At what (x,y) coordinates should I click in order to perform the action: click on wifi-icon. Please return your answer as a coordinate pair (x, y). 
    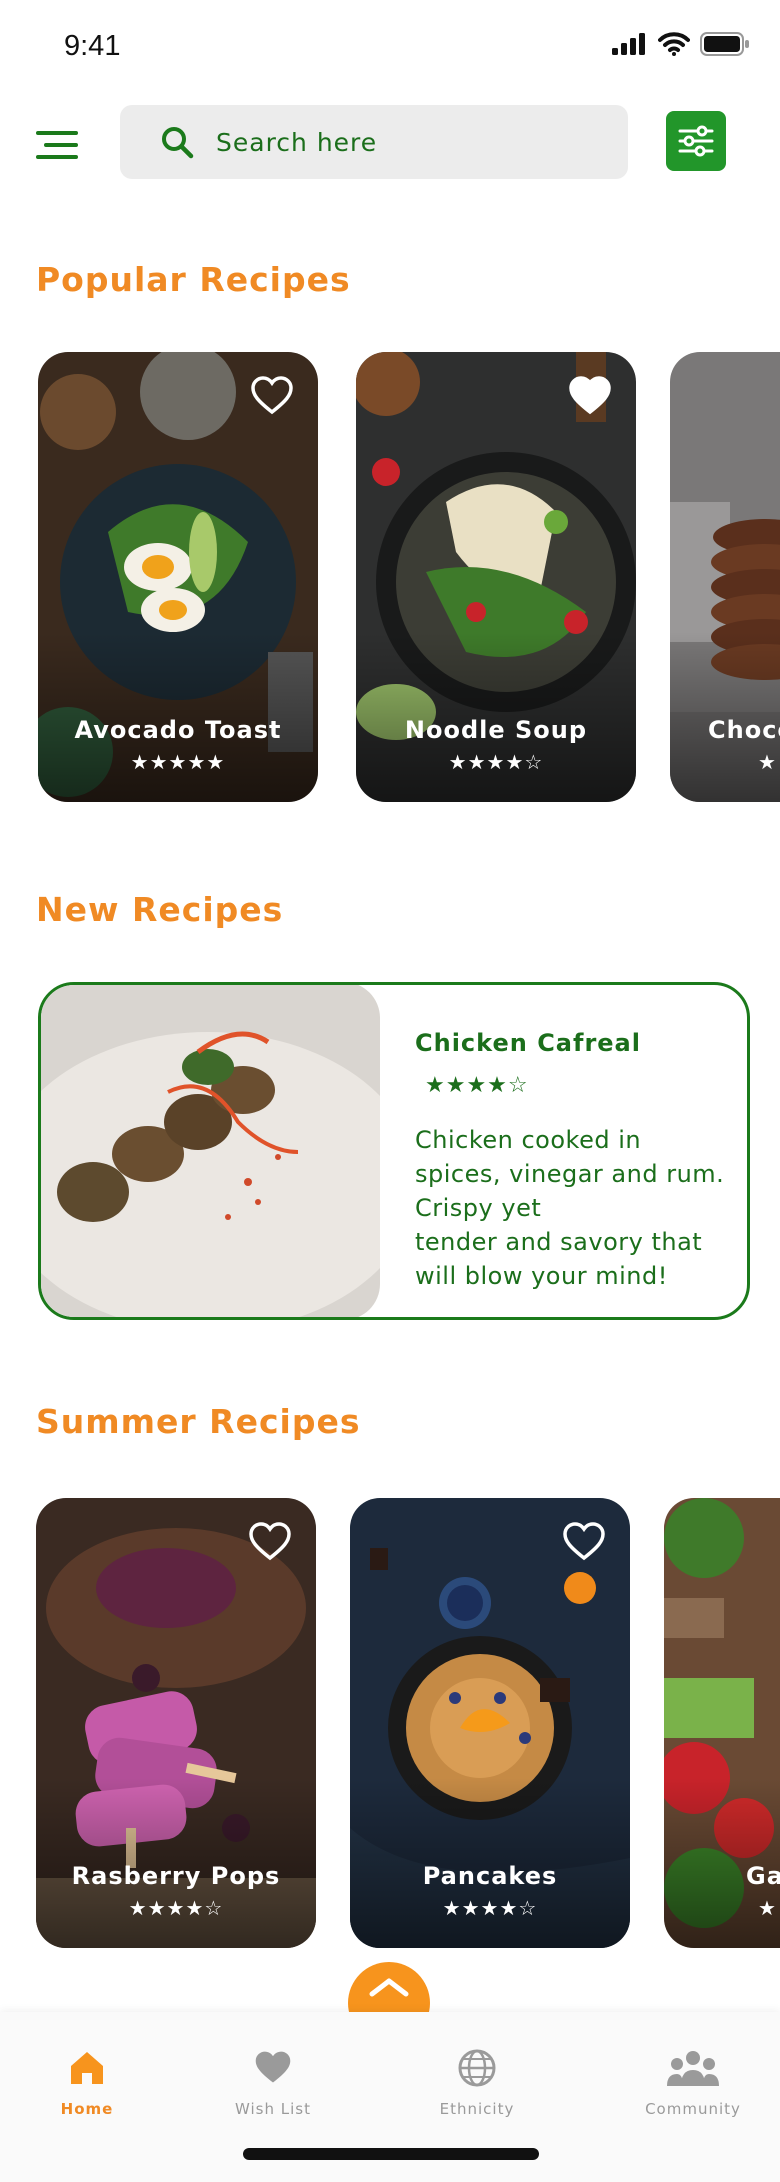
    Looking at the image, I should click on (674, 44).